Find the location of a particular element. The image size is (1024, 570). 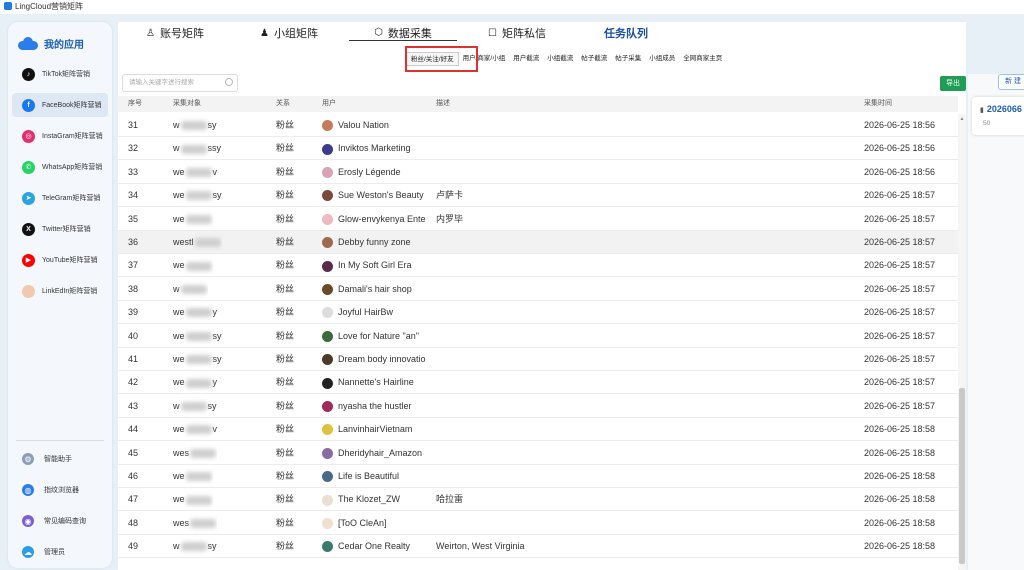

task-card-count: 50 is located at coordinates (987, 123).